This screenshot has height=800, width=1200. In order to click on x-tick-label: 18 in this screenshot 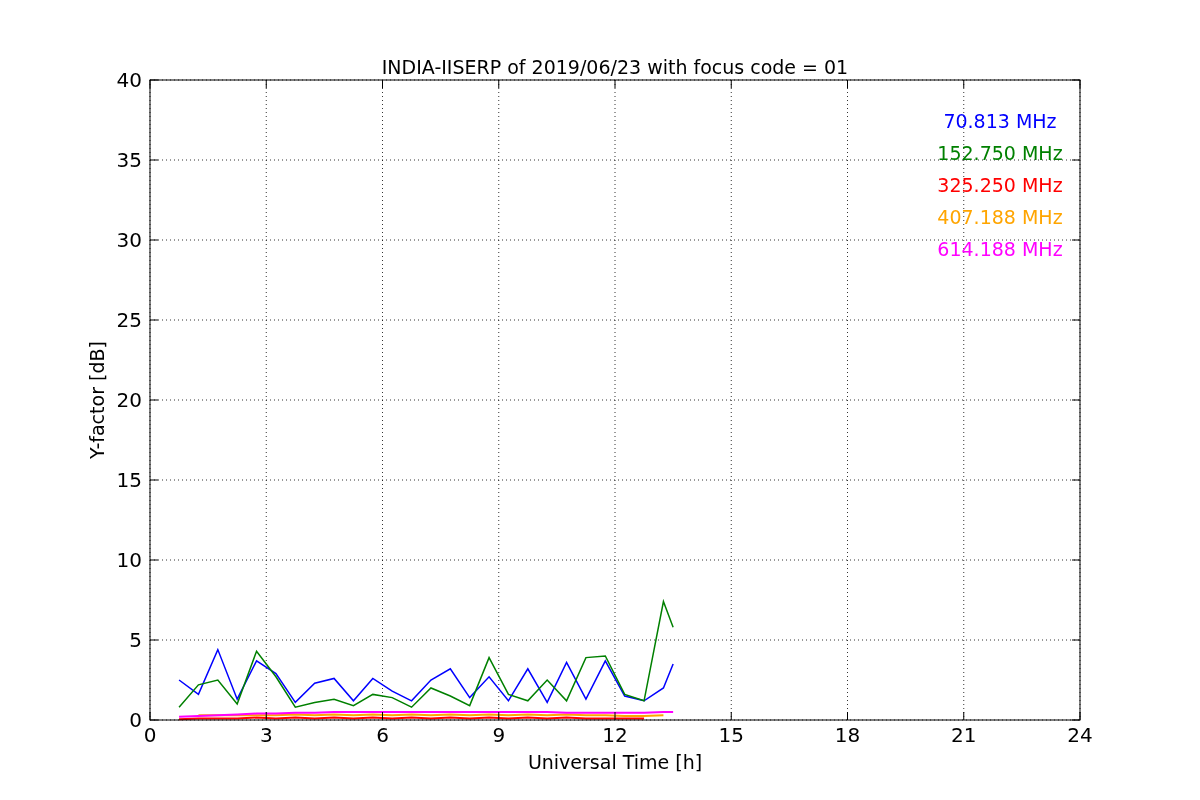, I will do `click(847, 735)`.